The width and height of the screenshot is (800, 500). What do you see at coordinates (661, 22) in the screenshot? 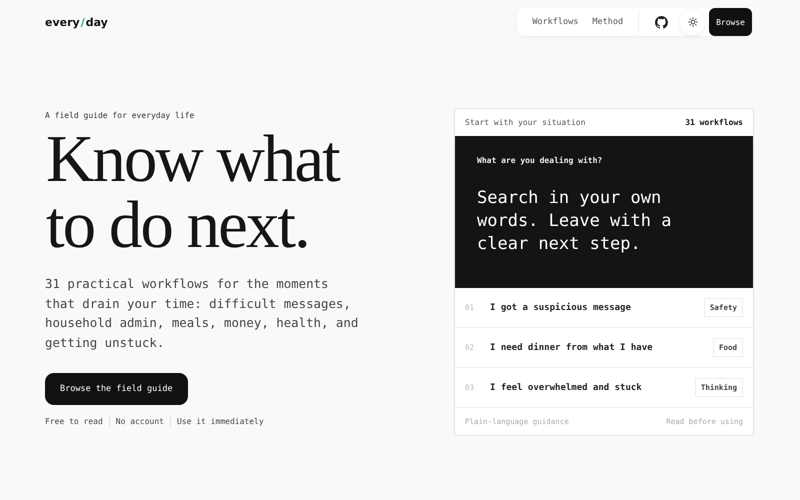
I see `github-icon` at bounding box center [661, 22].